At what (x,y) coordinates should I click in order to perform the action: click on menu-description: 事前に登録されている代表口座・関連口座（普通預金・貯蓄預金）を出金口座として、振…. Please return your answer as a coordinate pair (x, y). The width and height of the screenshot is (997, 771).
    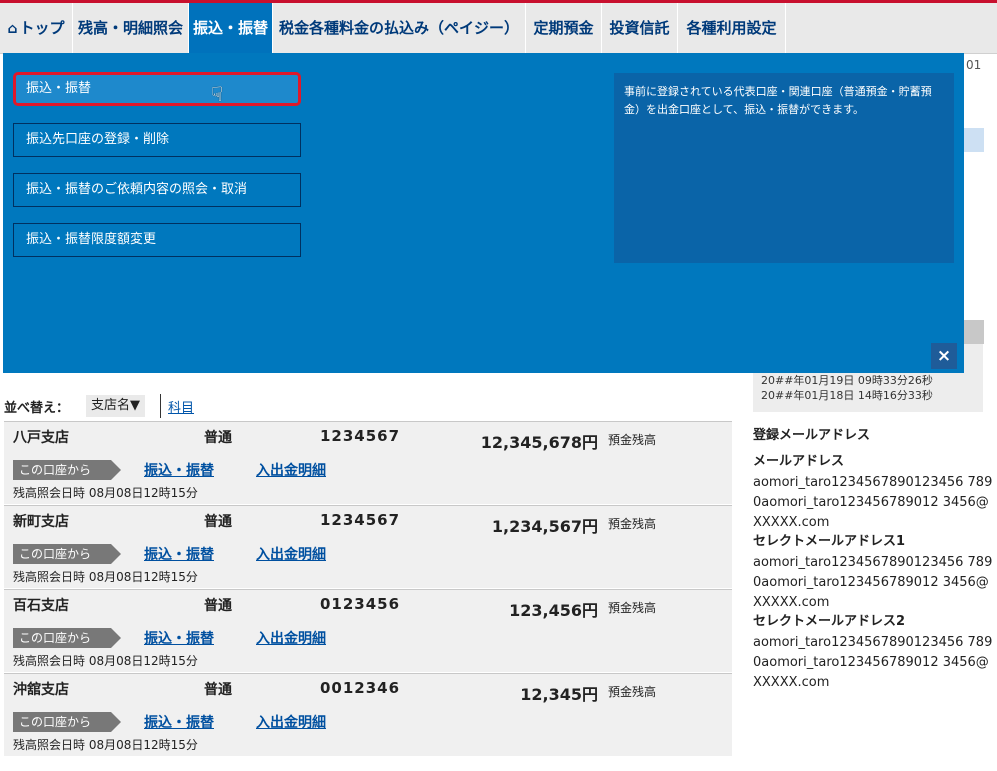
    Looking at the image, I should click on (784, 168).